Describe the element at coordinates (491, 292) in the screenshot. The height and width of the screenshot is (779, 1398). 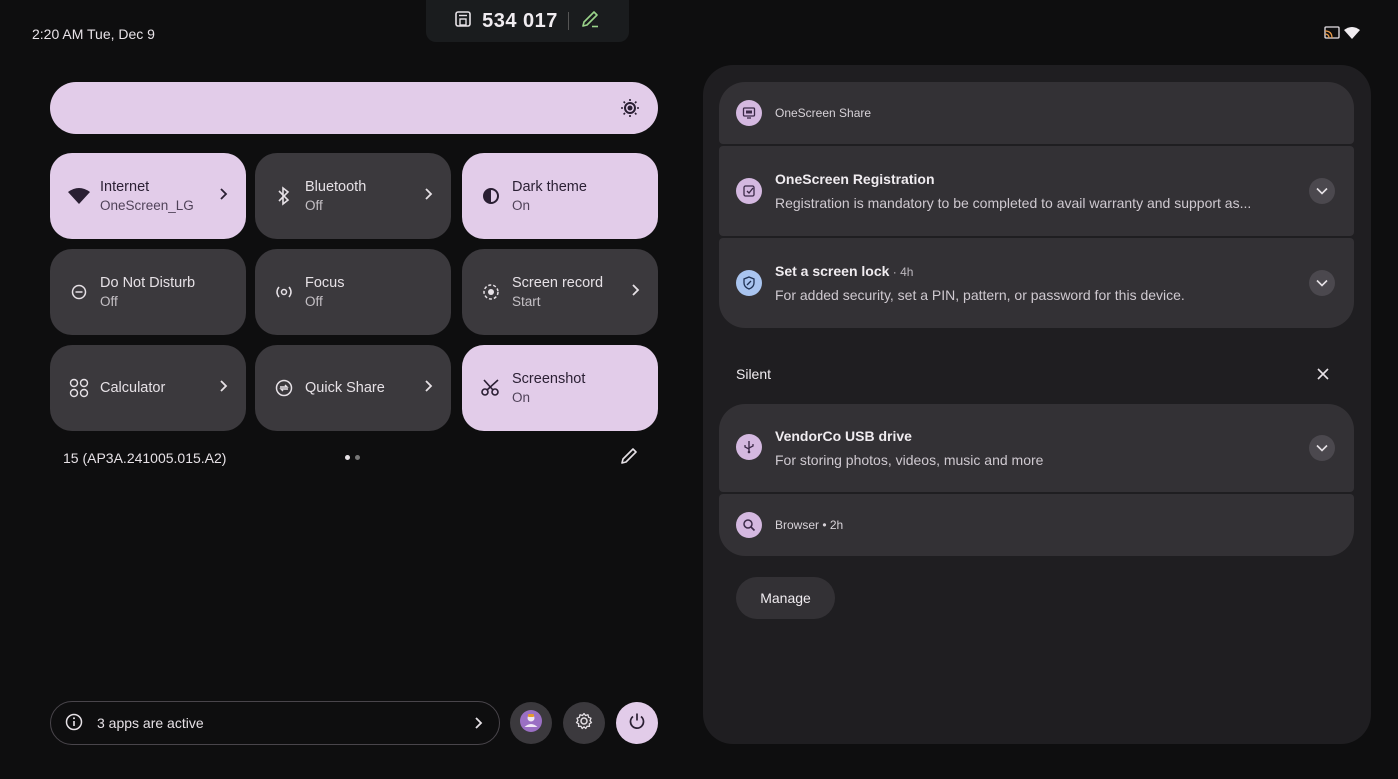
I see `screen-record-icon` at that location.